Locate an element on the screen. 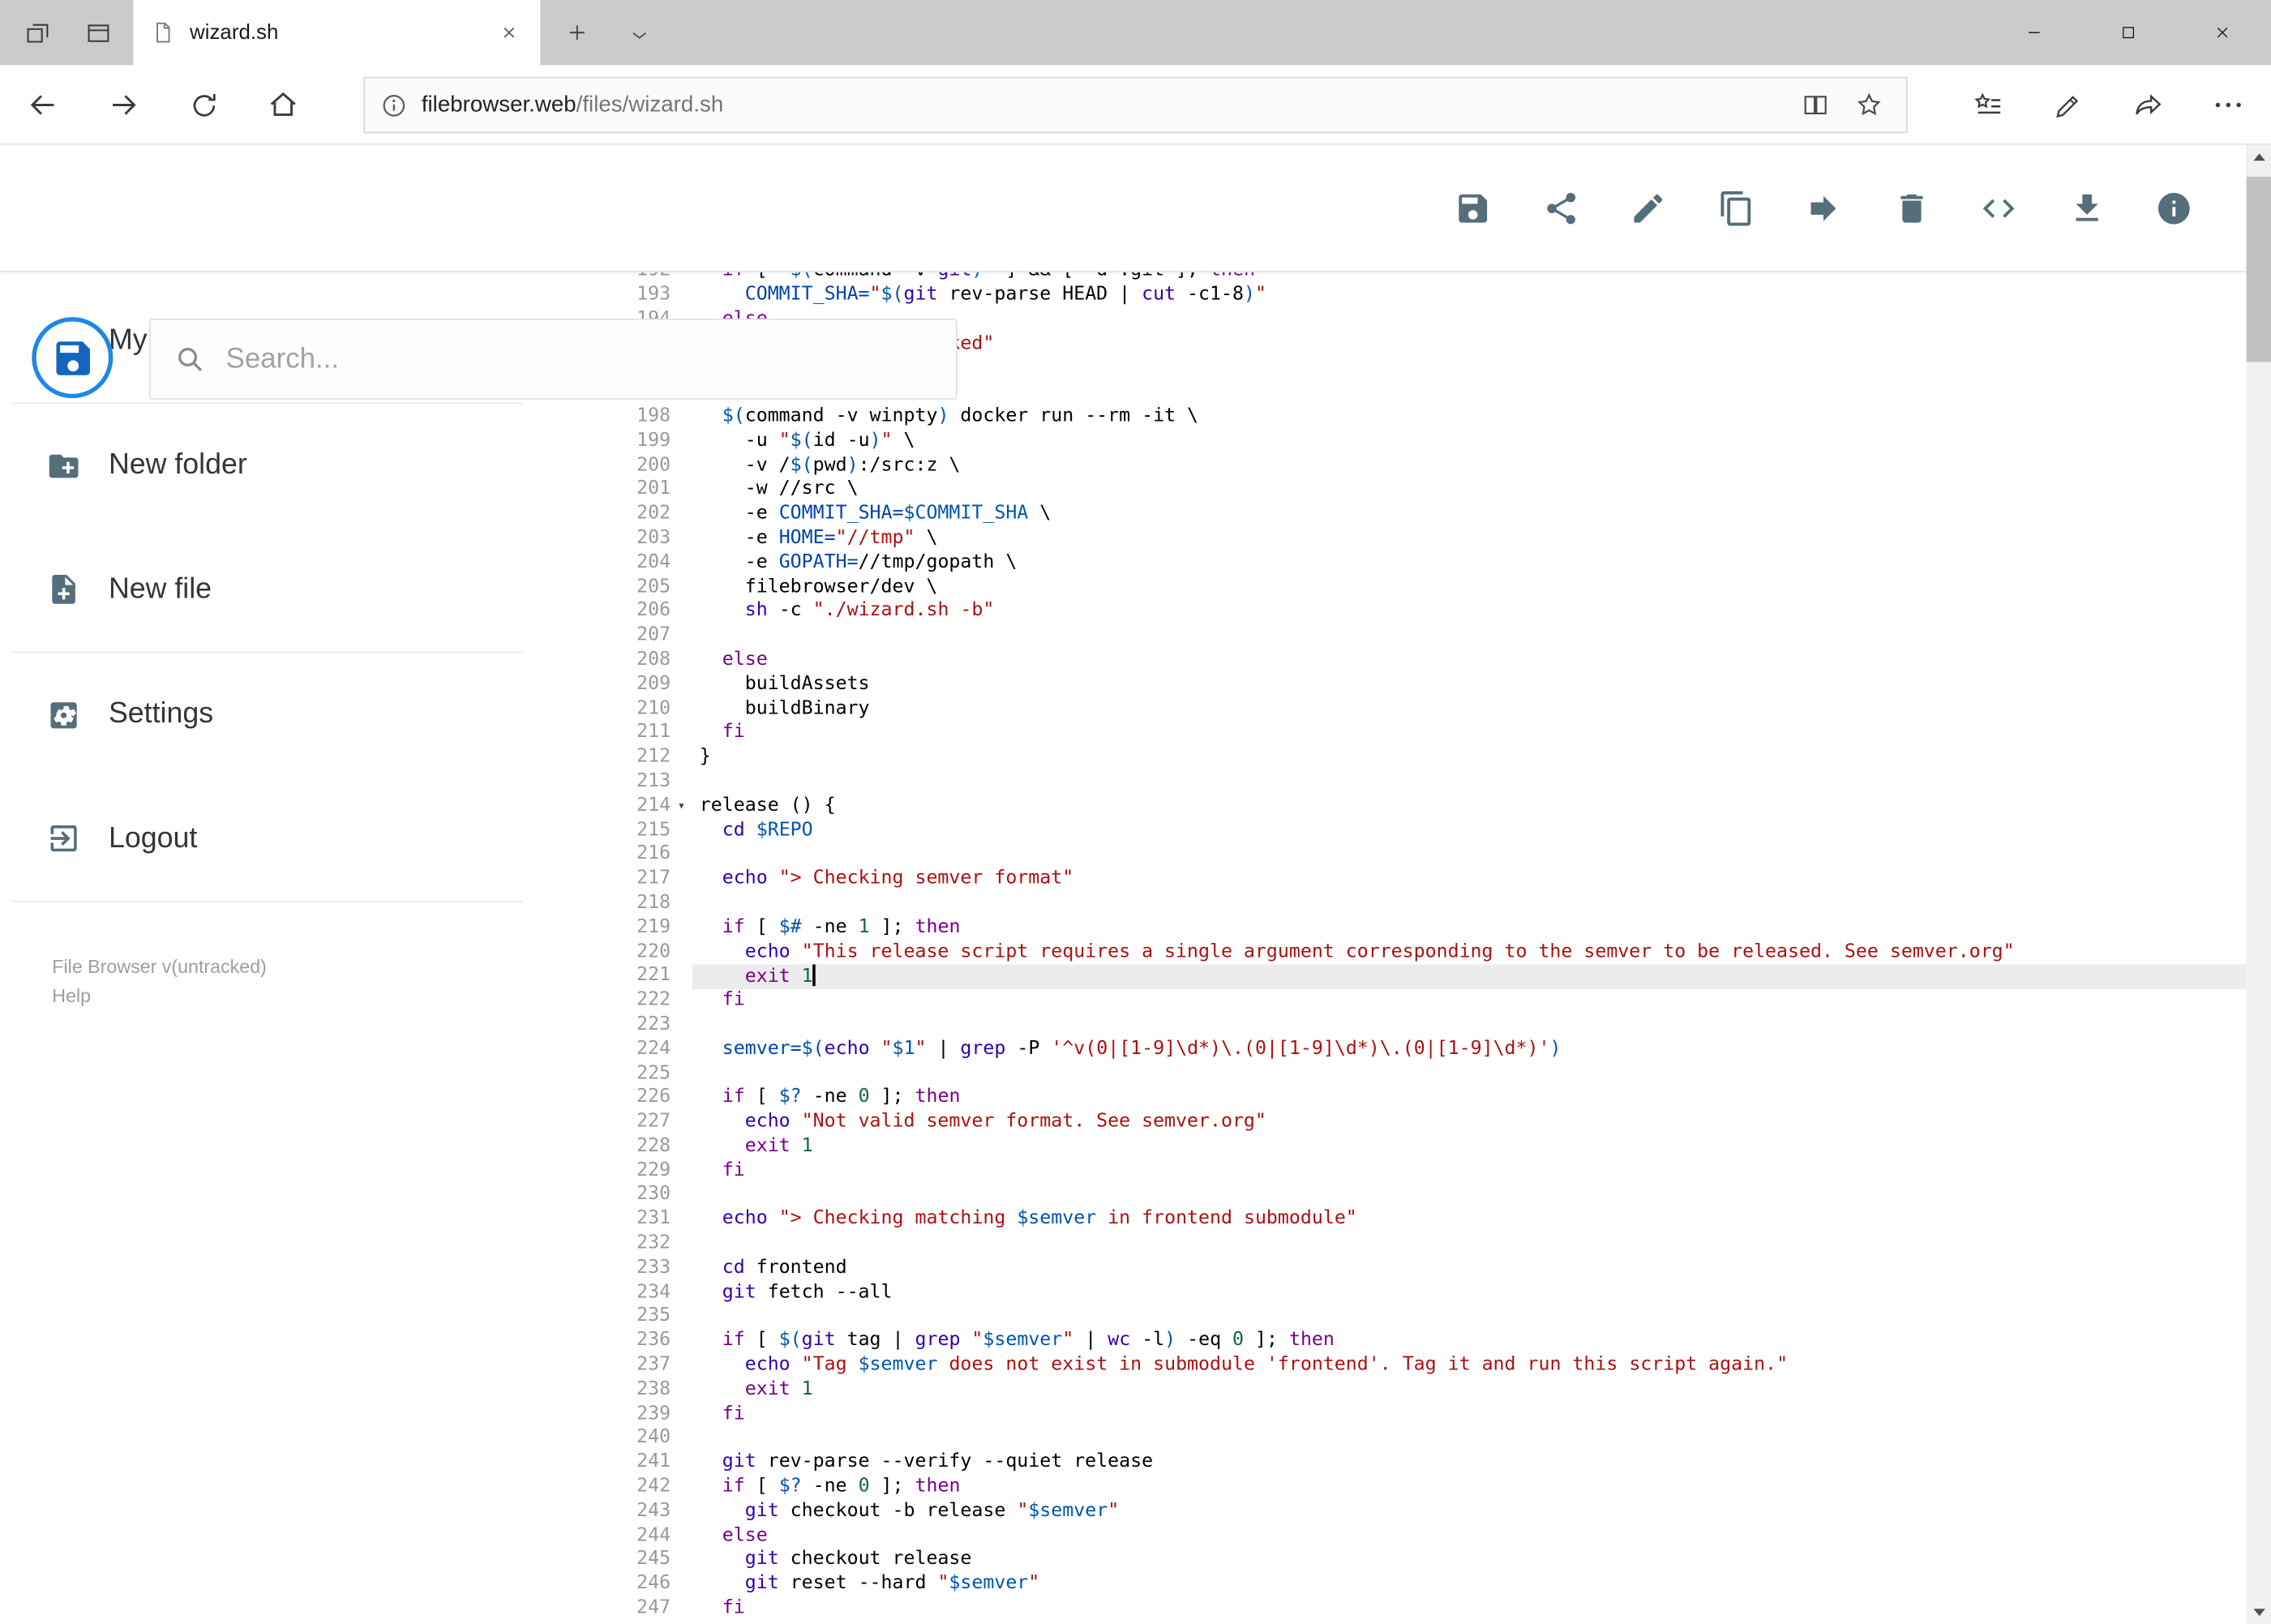  code-line-text: echo "> Checking semver format" is located at coordinates (1469, 880).